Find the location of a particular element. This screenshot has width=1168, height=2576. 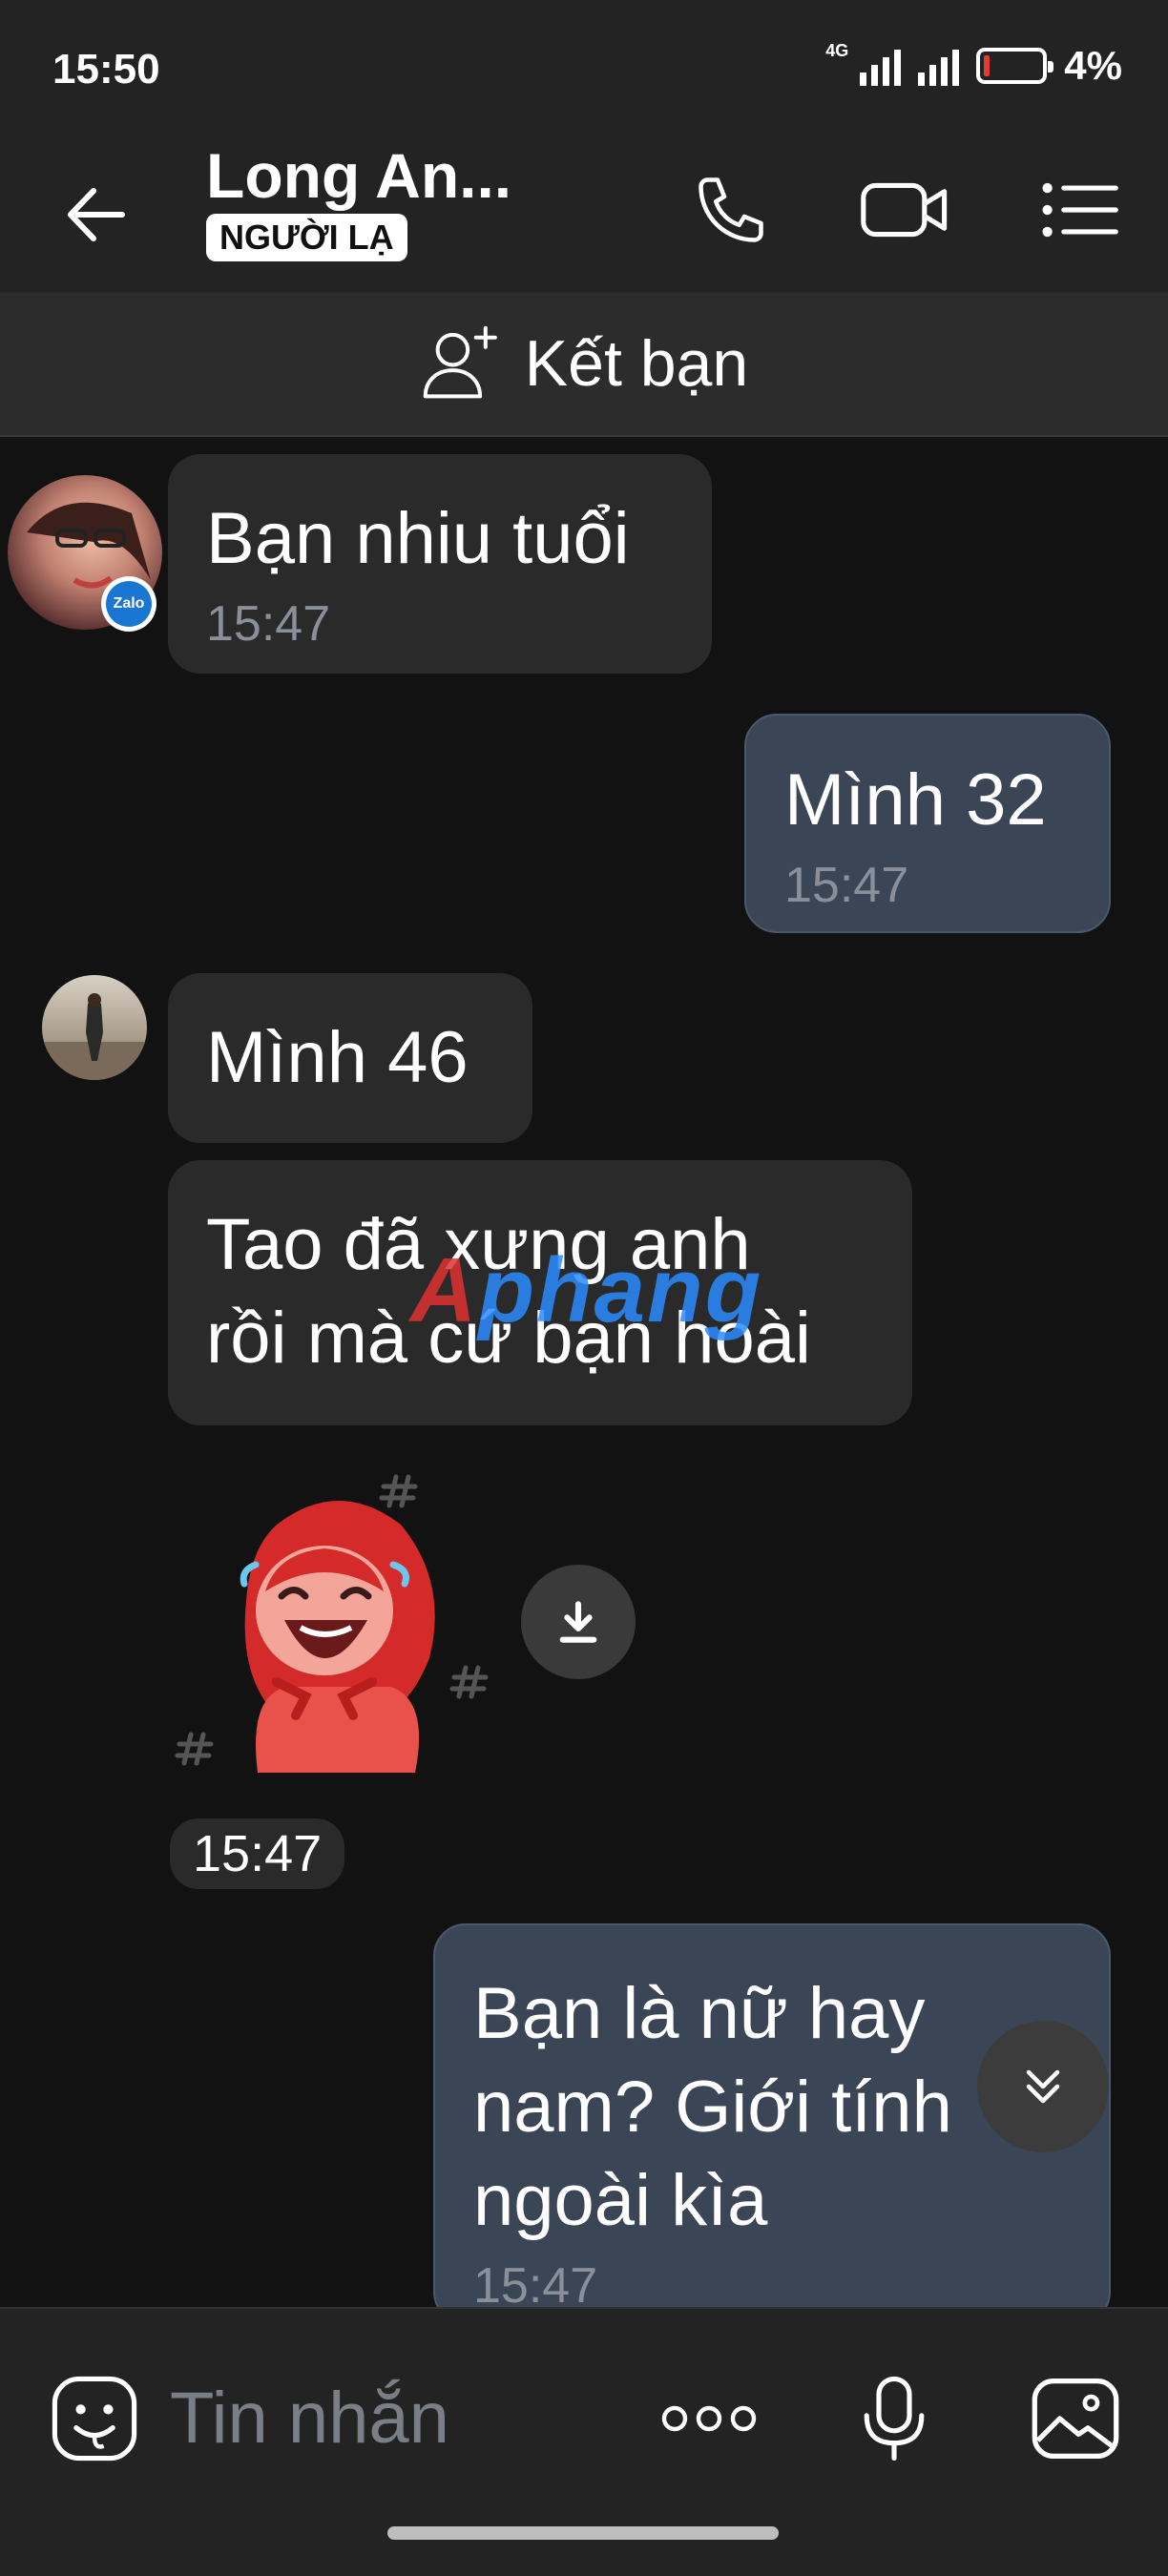

message-text: Bạn nhiu tuổi is located at coordinates (418, 538).